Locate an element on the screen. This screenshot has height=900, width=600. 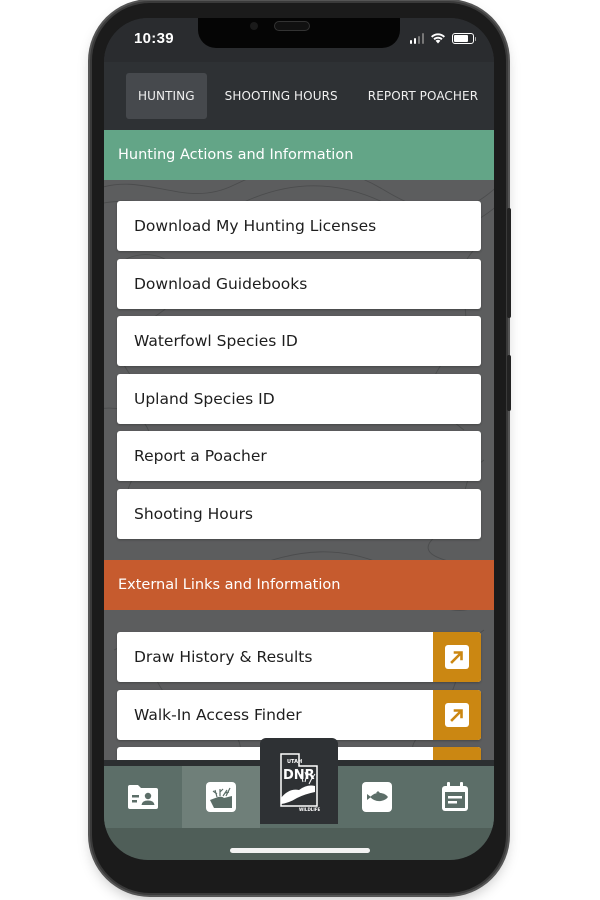
hunting-elk-icon is located at coordinates (221, 797).